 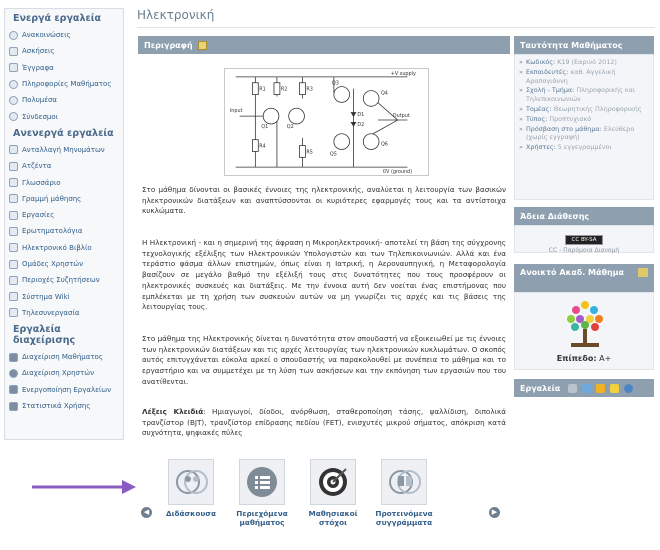 I want to click on license-header: Άδεια Διάθεσης, so click(x=584, y=216).